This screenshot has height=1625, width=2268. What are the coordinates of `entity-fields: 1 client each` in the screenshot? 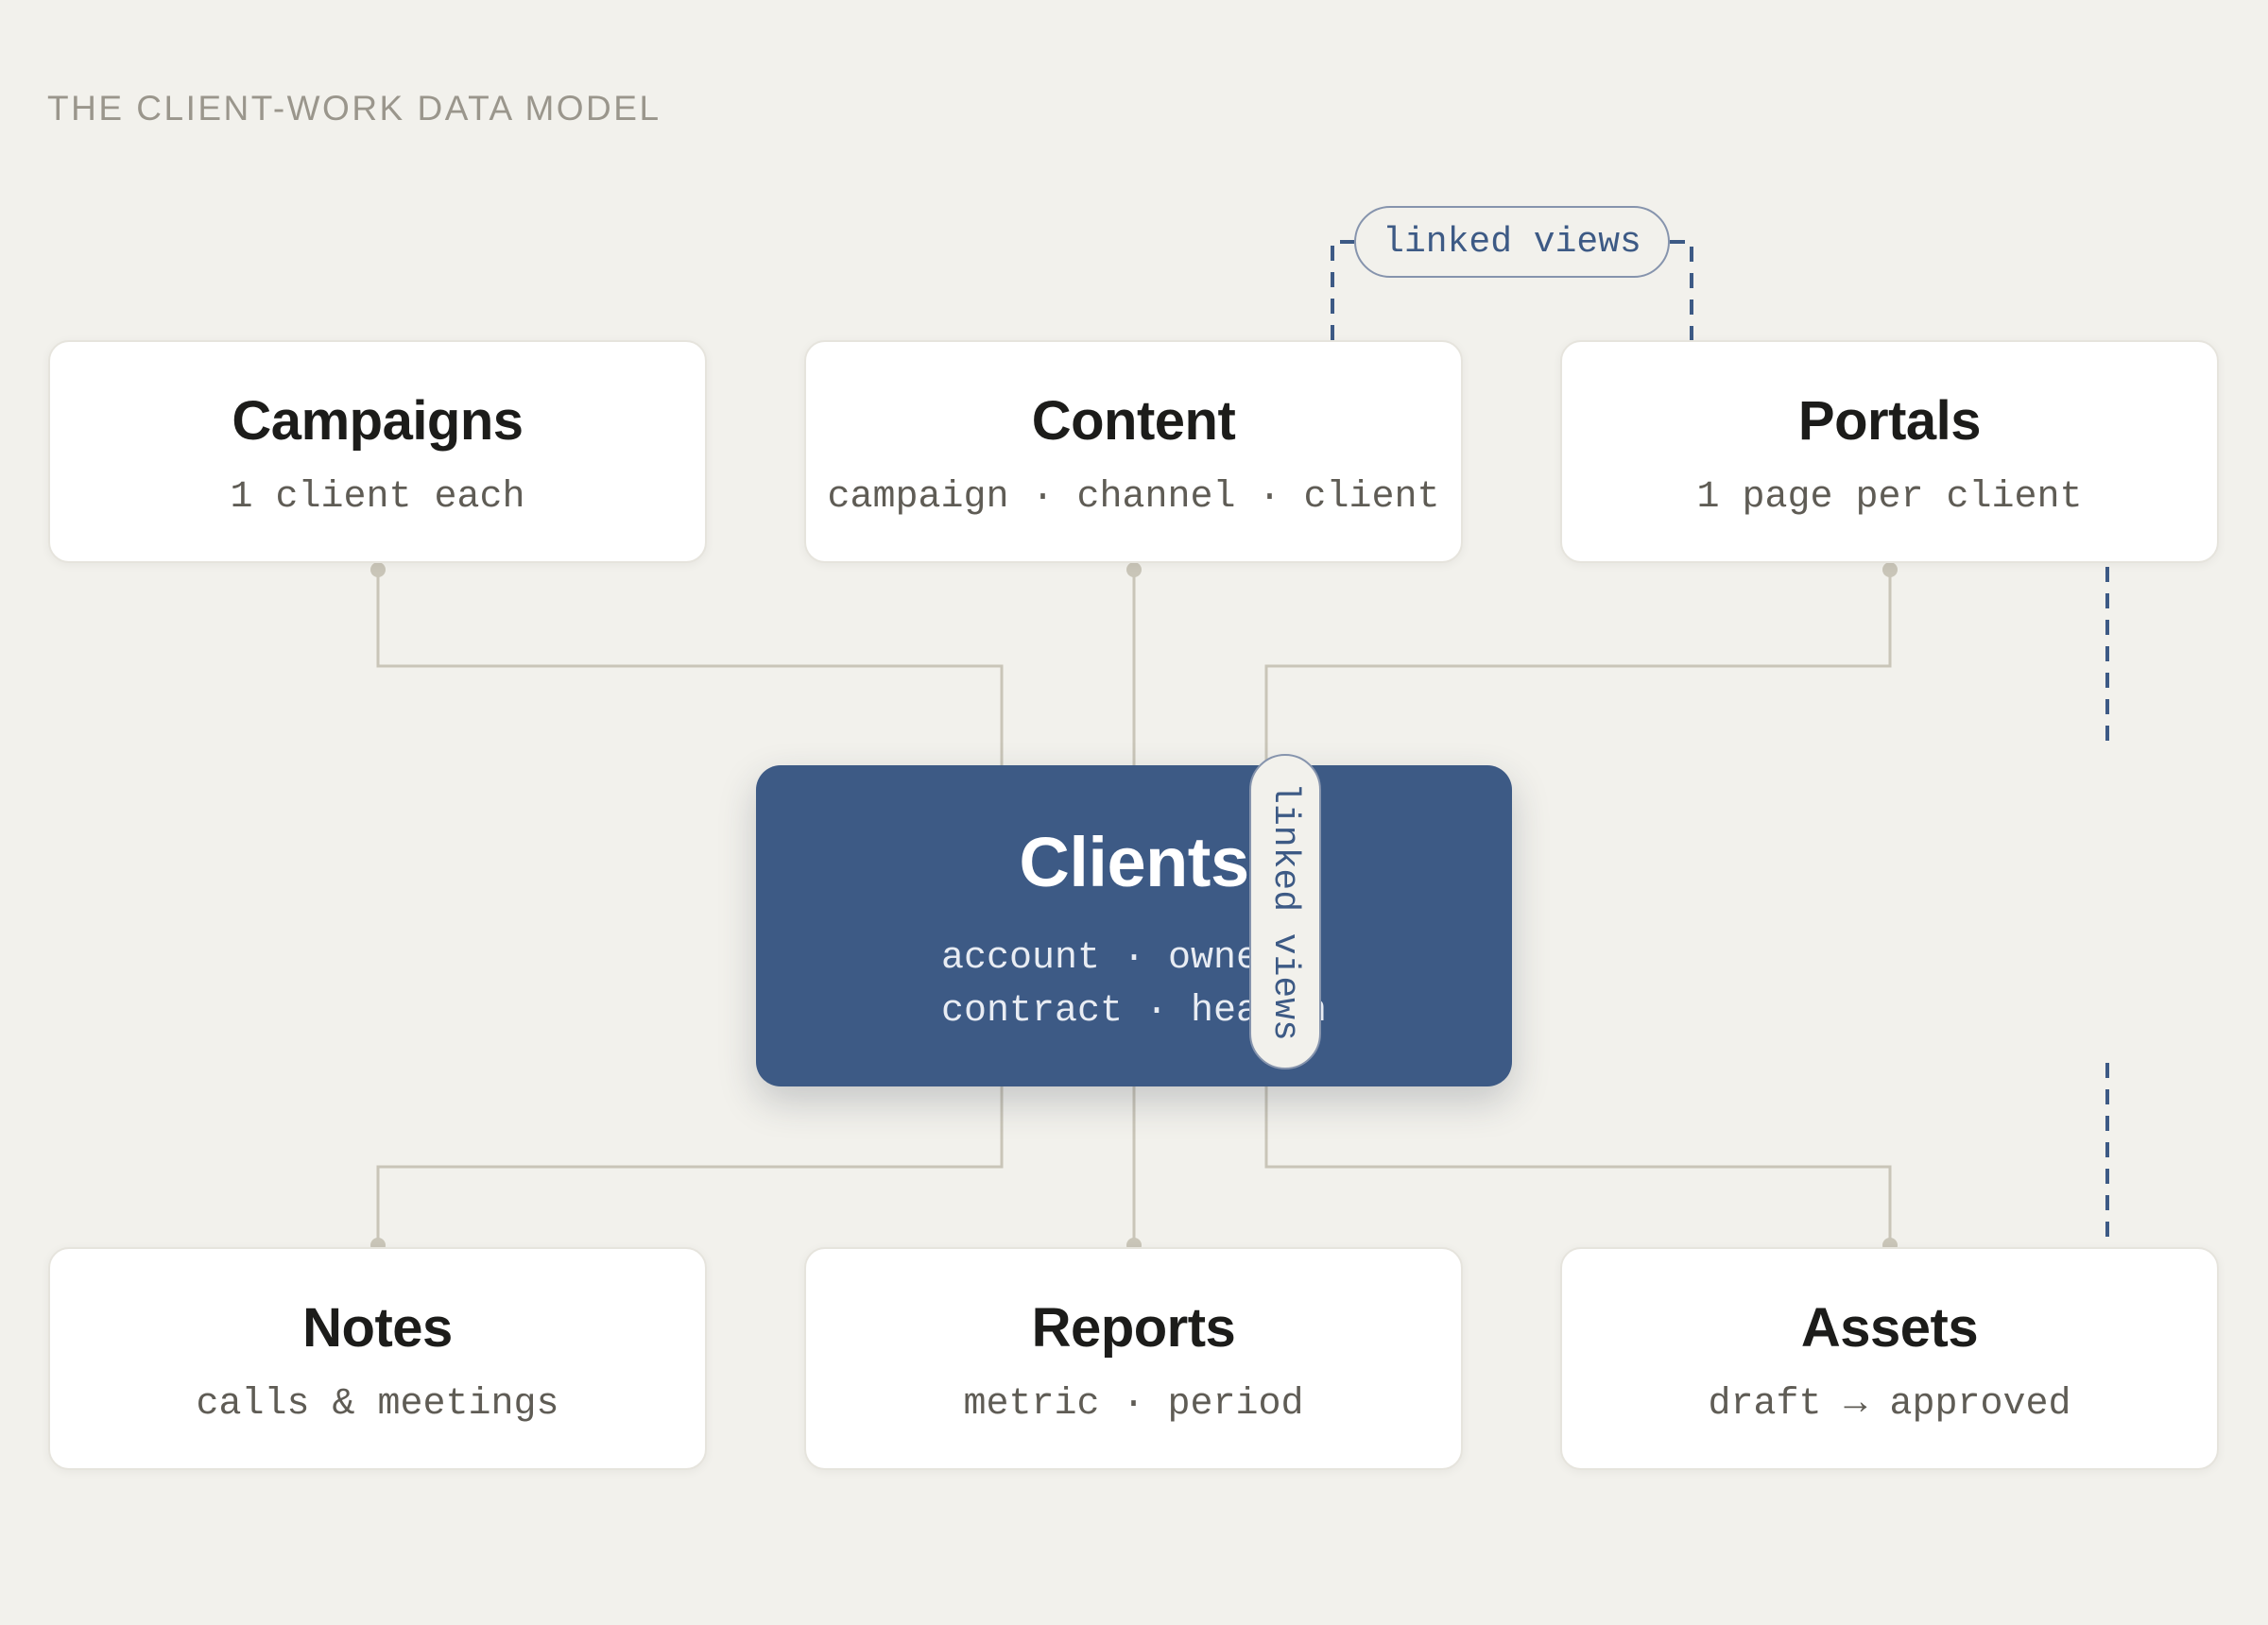 It's located at (377, 497).